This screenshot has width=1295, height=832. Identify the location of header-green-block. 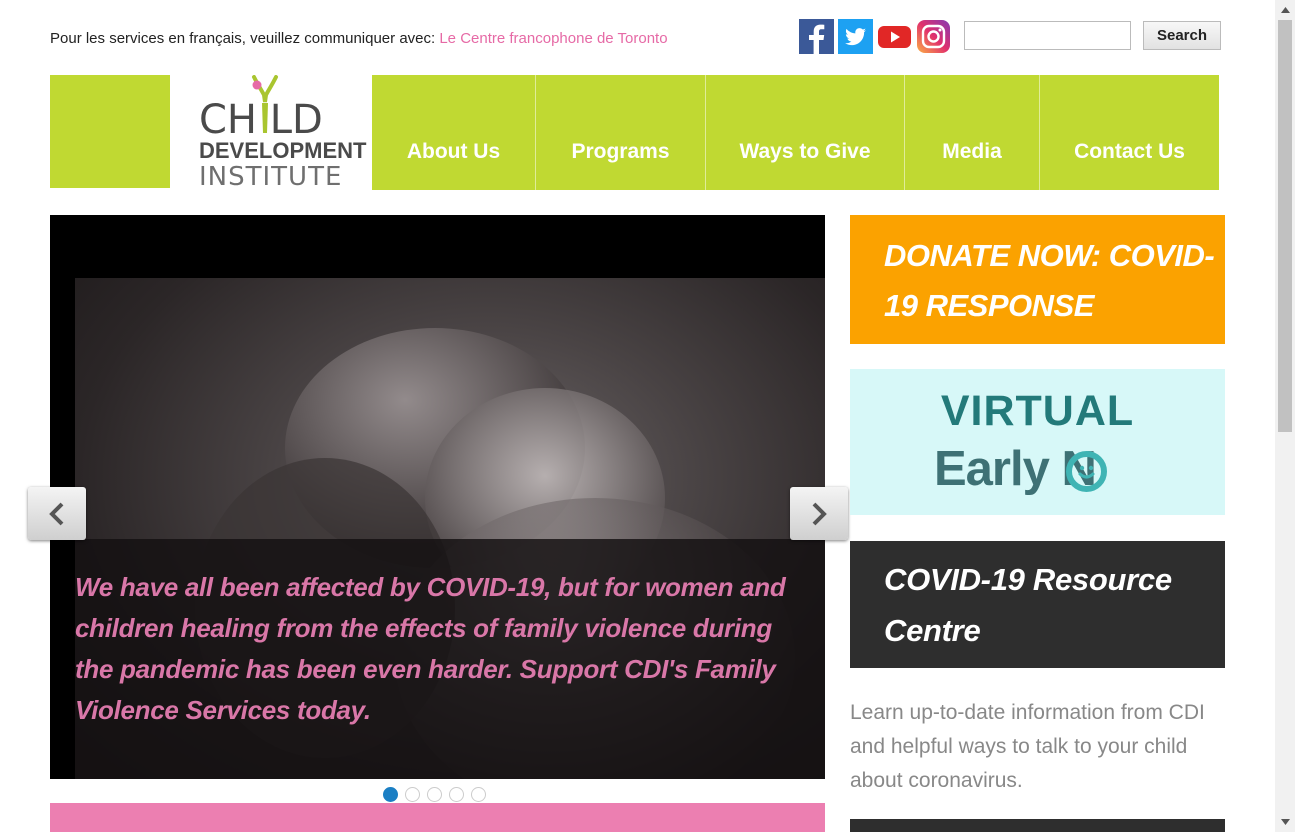
(110, 131).